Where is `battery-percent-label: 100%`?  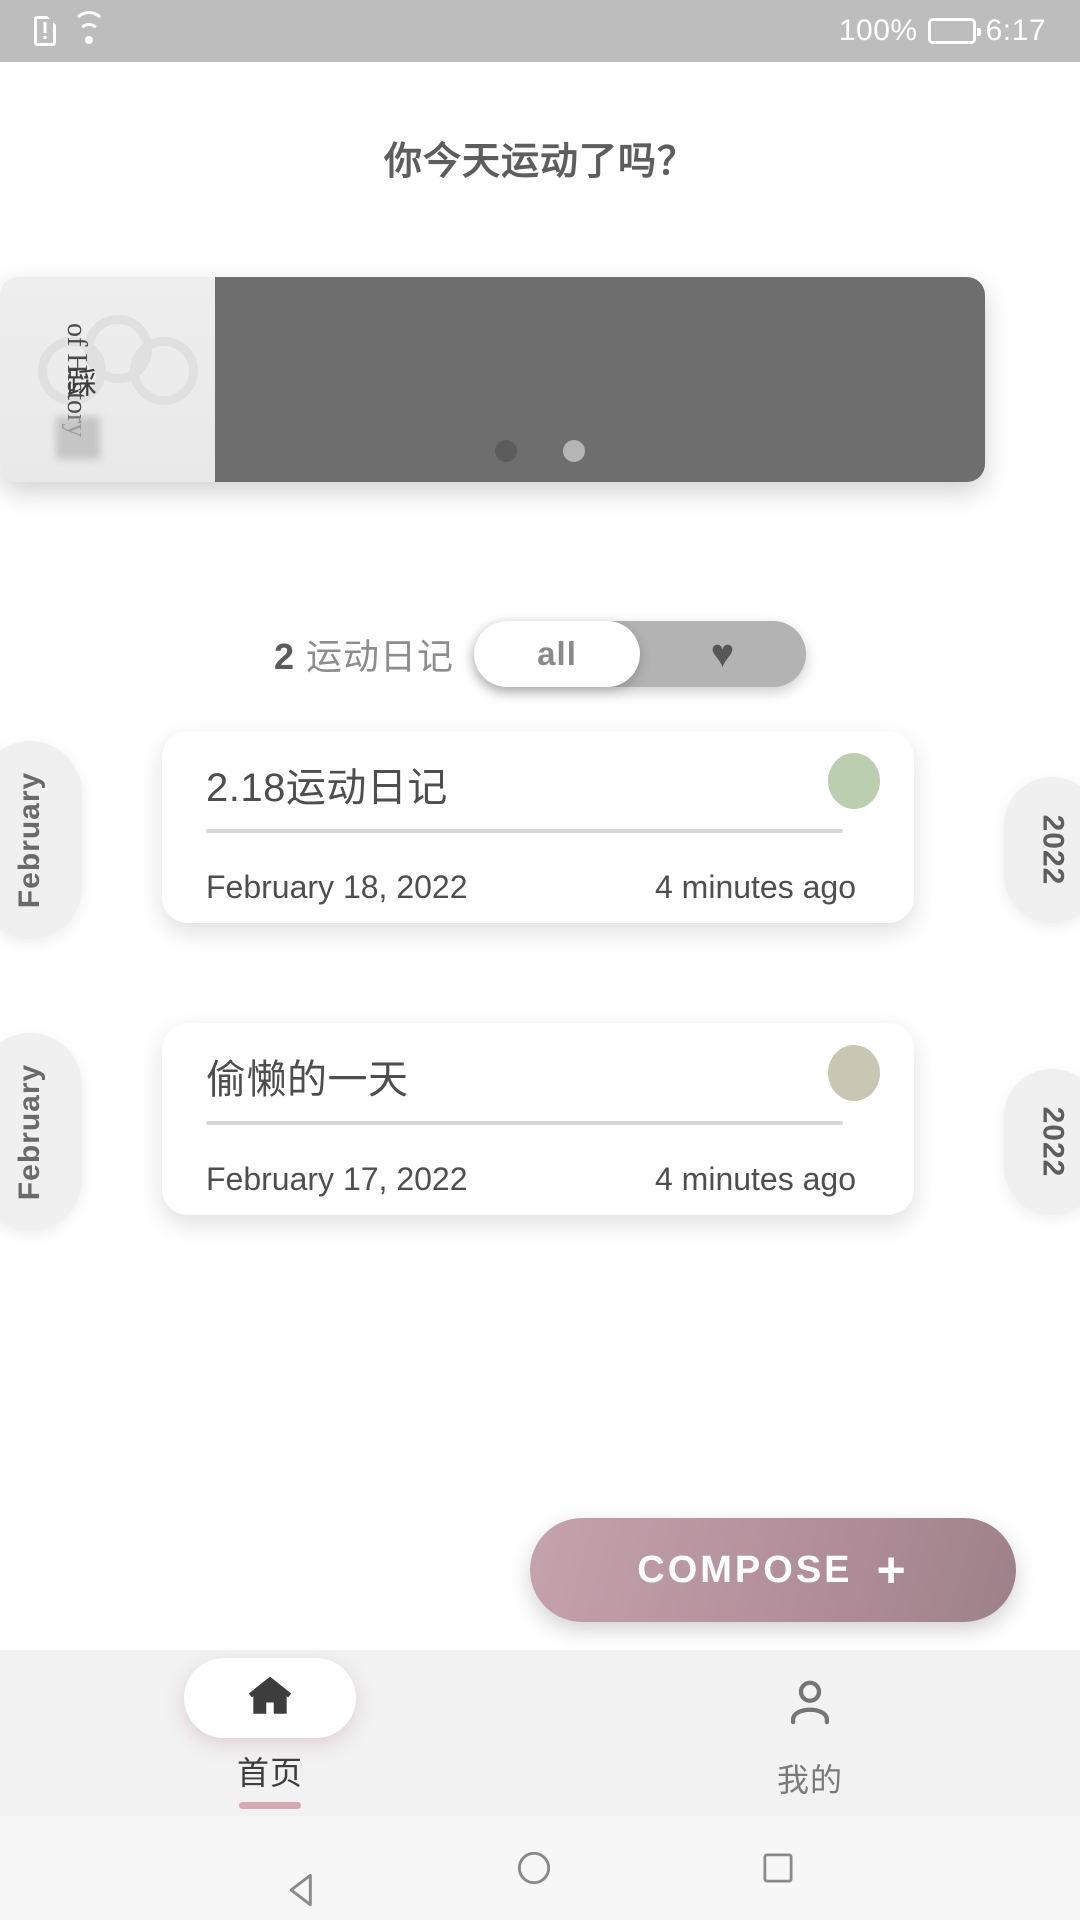
battery-percent-label: 100% is located at coordinates (878, 30).